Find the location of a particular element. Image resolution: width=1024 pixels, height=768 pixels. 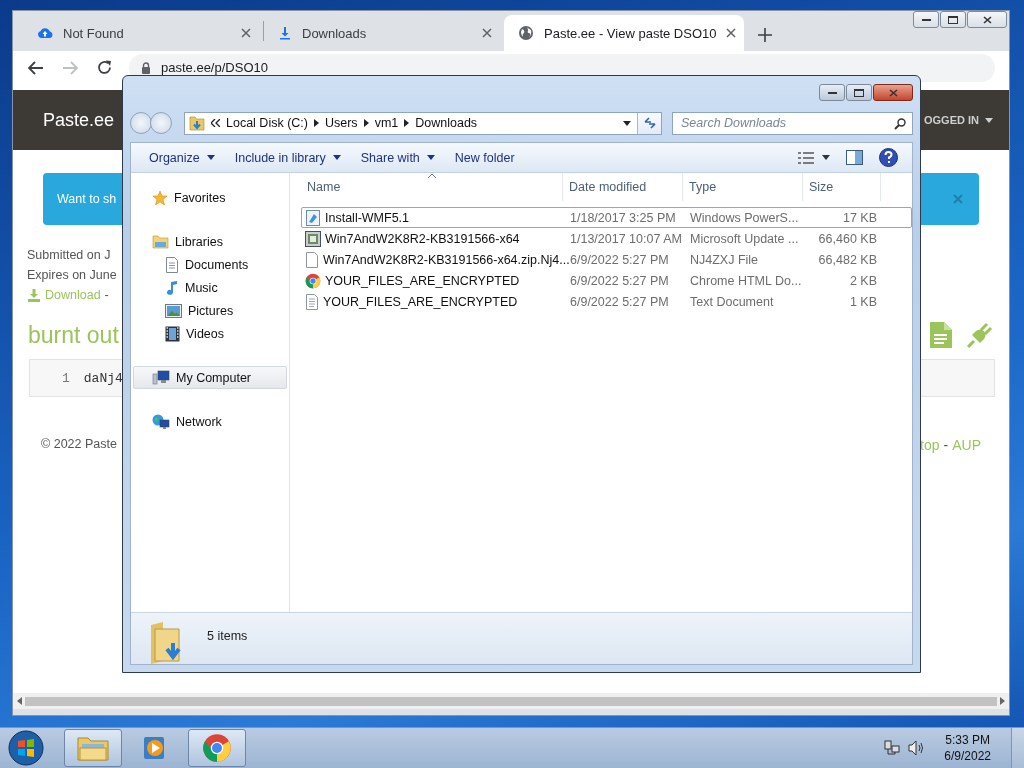

navigation-item: Pictures is located at coordinates (210, 310).